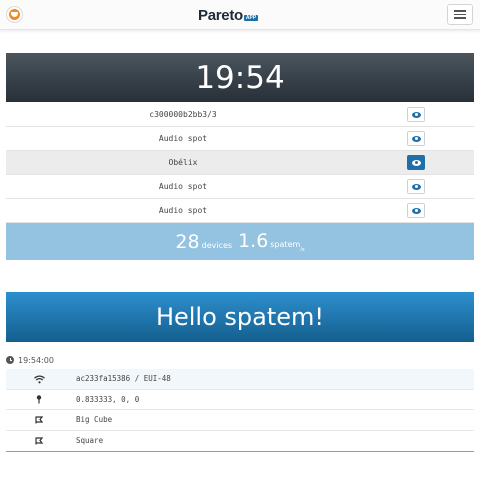 The height and width of the screenshot is (480, 480). I want to click on brand-name: Pareto, so click(220, 15).